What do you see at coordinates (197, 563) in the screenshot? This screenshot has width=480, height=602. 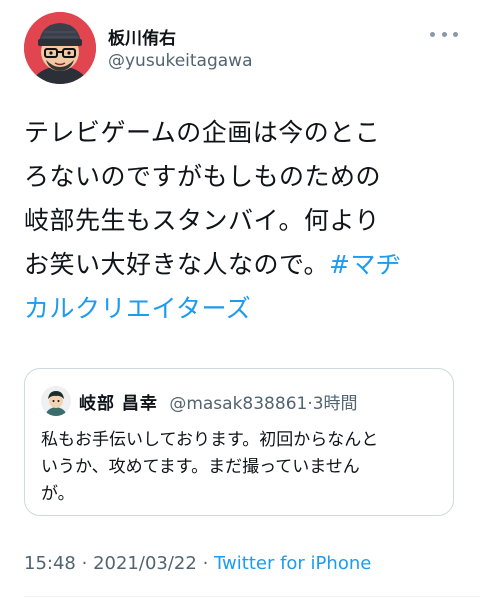 I see `tweet-meta: 15:48 · 2021/03/22 · Twitter for iPhone` at bounding box center [197, 563].